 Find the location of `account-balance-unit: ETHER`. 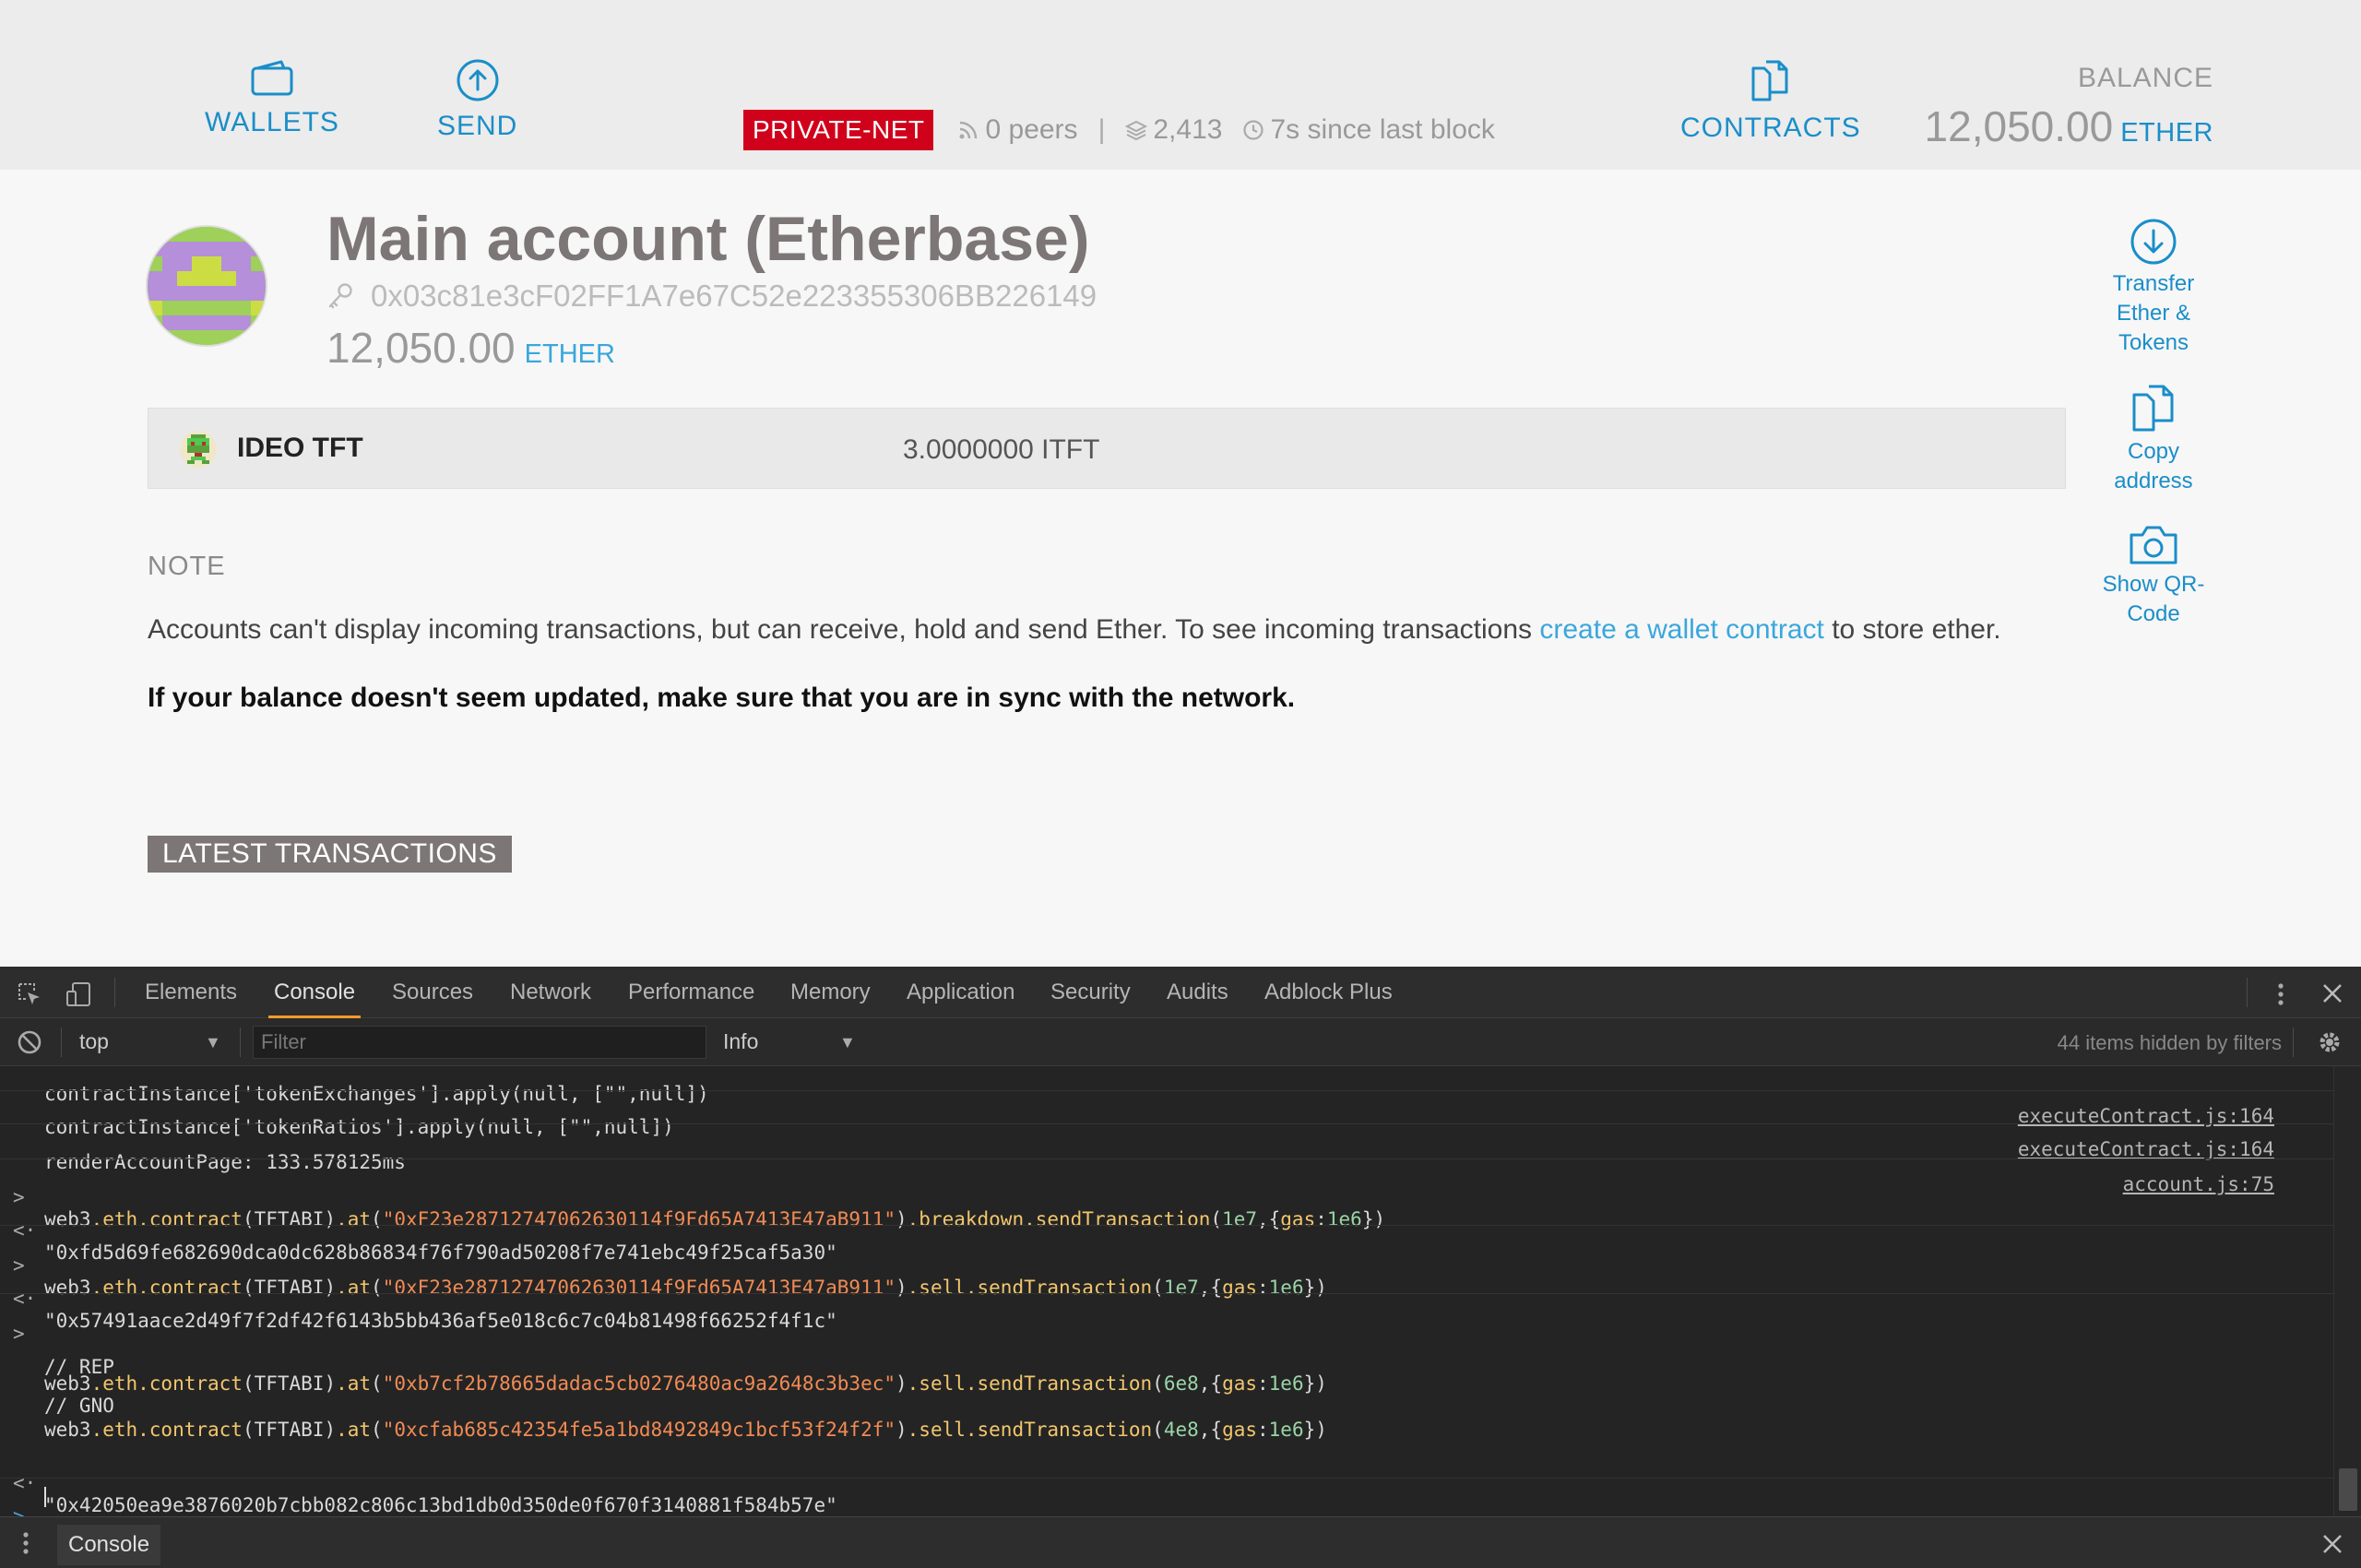

account-balance-unit: ETHER is located at coordinates (569, 354).